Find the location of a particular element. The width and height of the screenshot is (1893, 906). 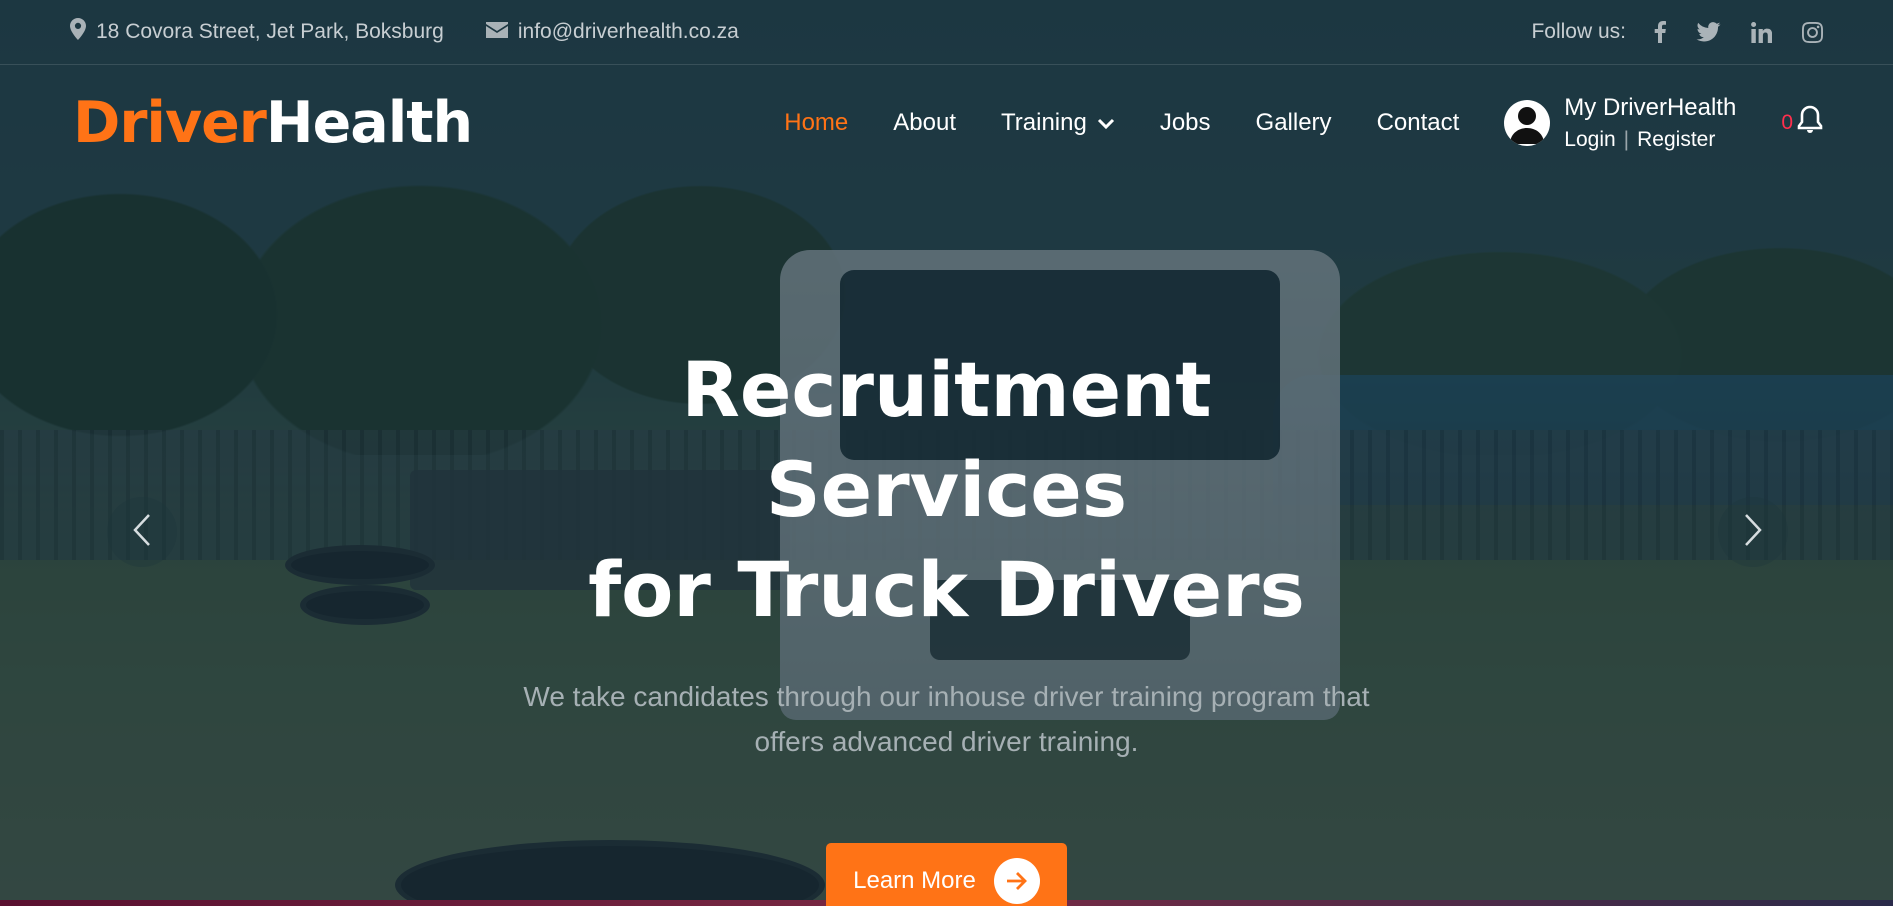

envelope-icon is located at coordinates (496, 32).